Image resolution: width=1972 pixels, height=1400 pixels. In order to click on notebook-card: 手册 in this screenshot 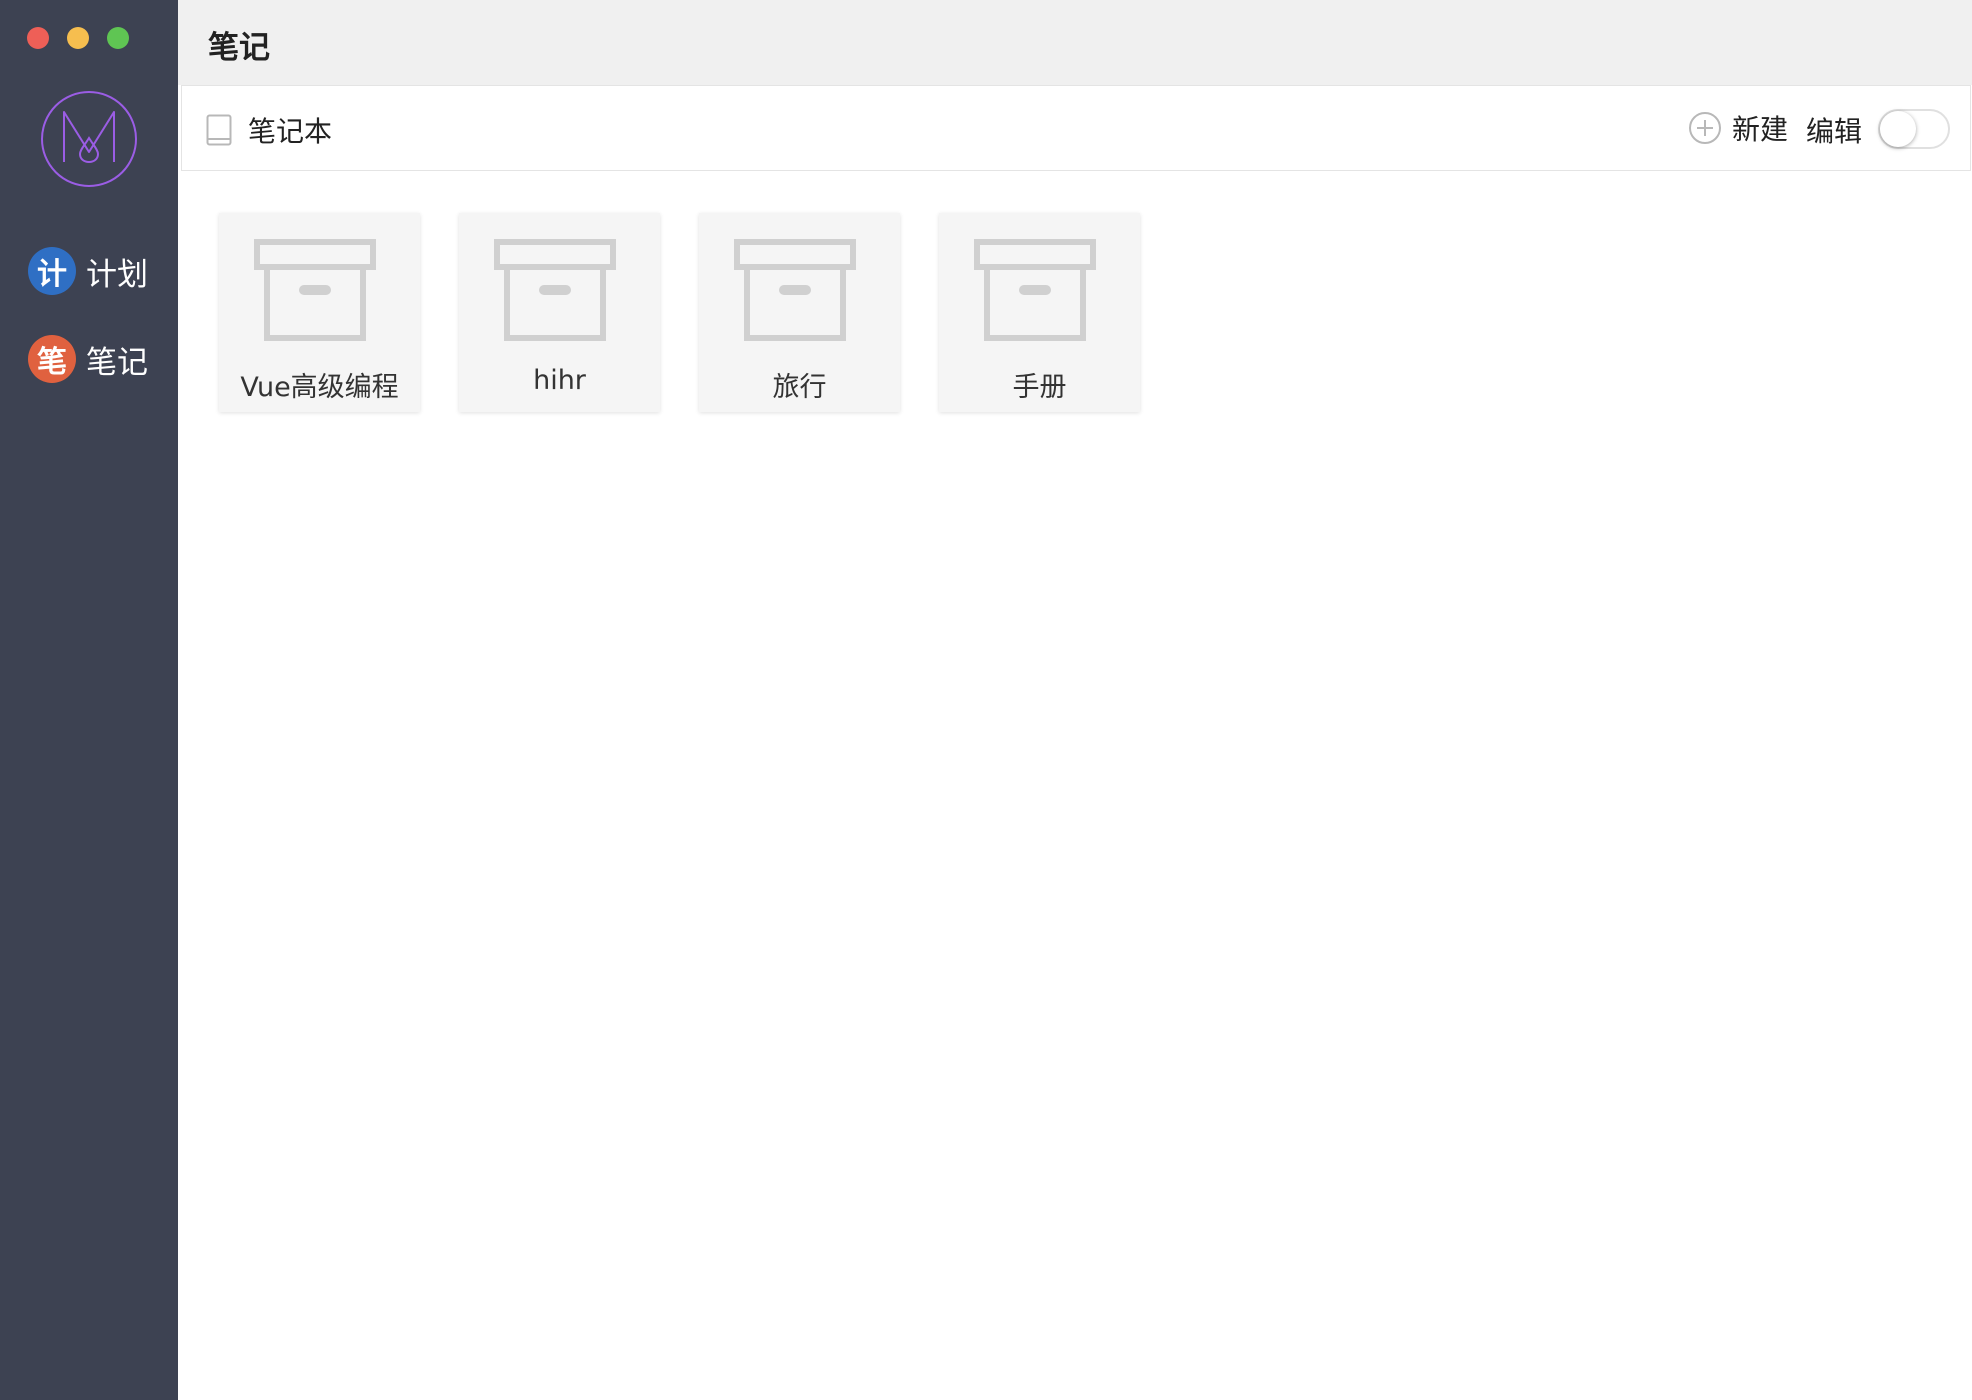, I will do `click(1039, 312)`.